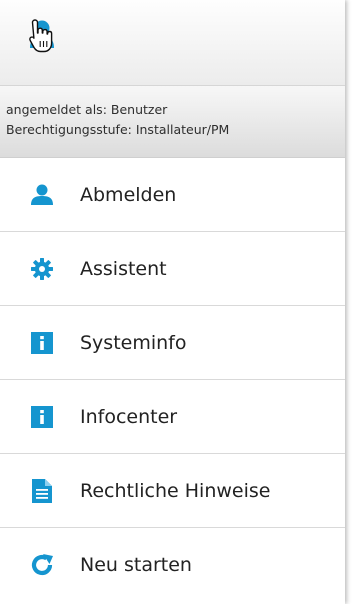  Describe the element at coordinates (172, 43) in the screenshot. I see `menu-header` at that location.